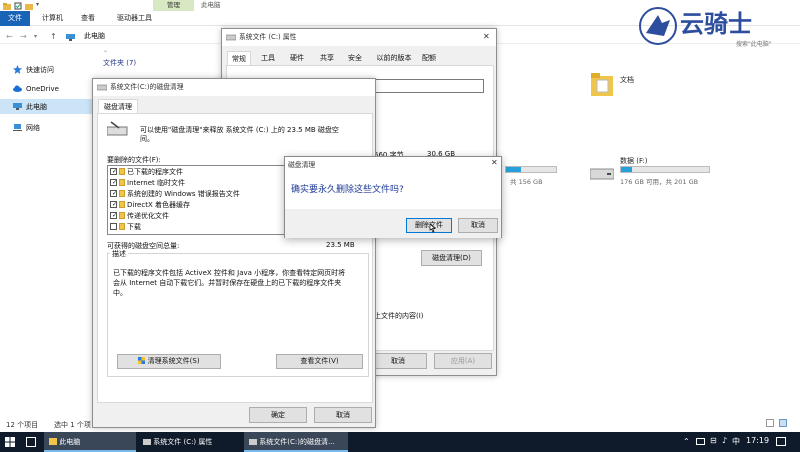  What do you see at coordinates (118, 129) in the screenshot?
I see `drive-cleanup-icon` at bounding box center [118, 129].